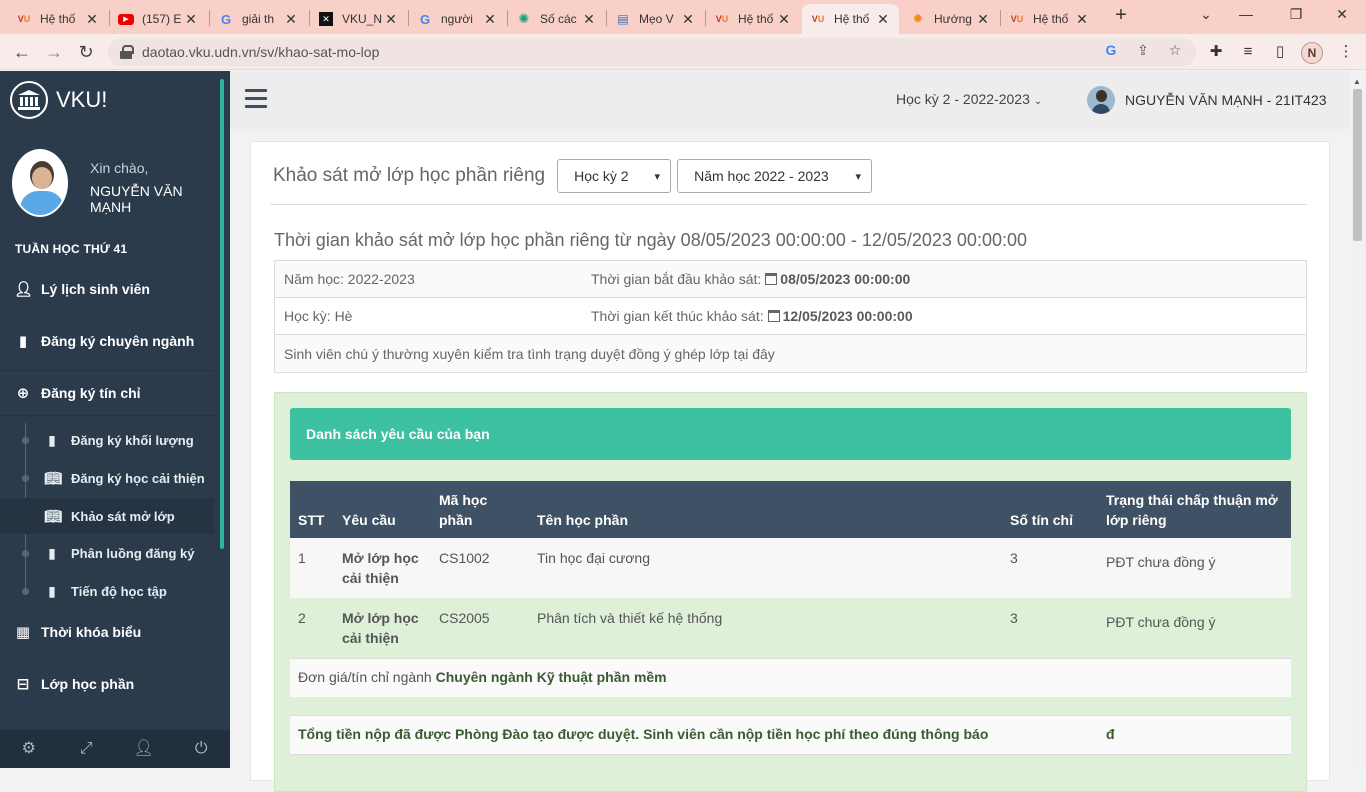 The image size is (1366, 792). What do you see at coordinates (1194, 568) in the screenshot?
I see `status-badge: PĐT chưa đồng ý` at bounding box center [1194, 568].